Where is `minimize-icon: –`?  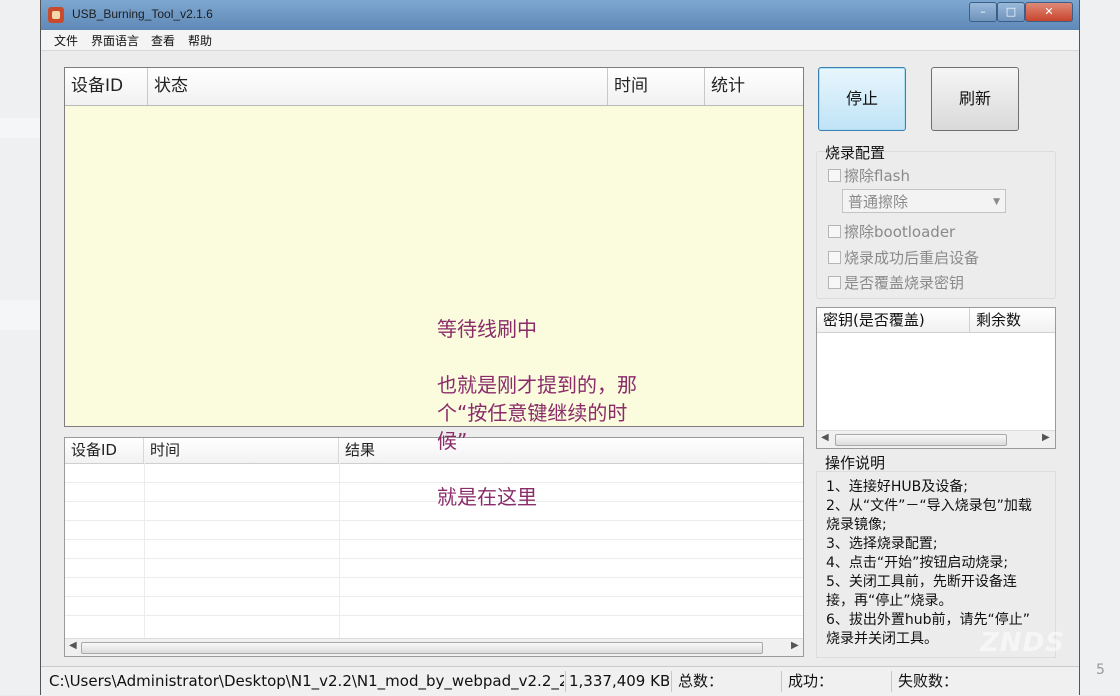 minimize-icon: – is located at coordinates (983, 11).